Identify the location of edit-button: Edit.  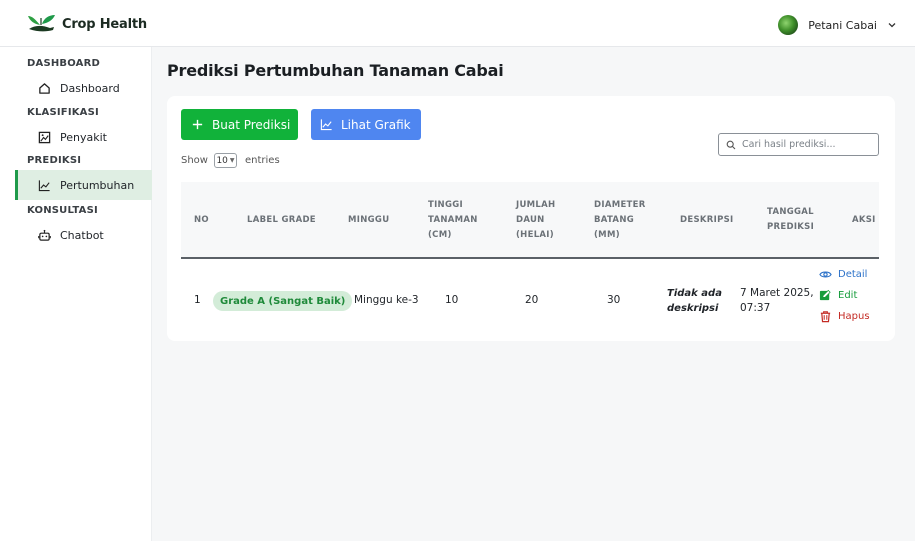
(838, 295).